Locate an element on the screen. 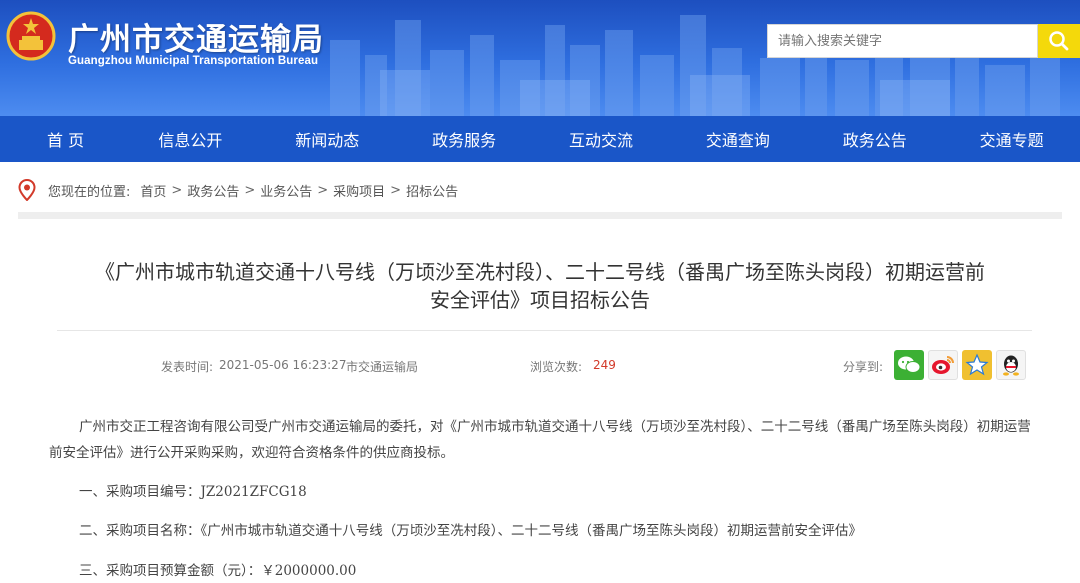 This screenshot has width=1080, height=583. breadcrumb: 您现在的位置: 首页 > 政务公告 > 业务公告 > 采购项目 > 招标公告 is located at coordinates (238, 190).